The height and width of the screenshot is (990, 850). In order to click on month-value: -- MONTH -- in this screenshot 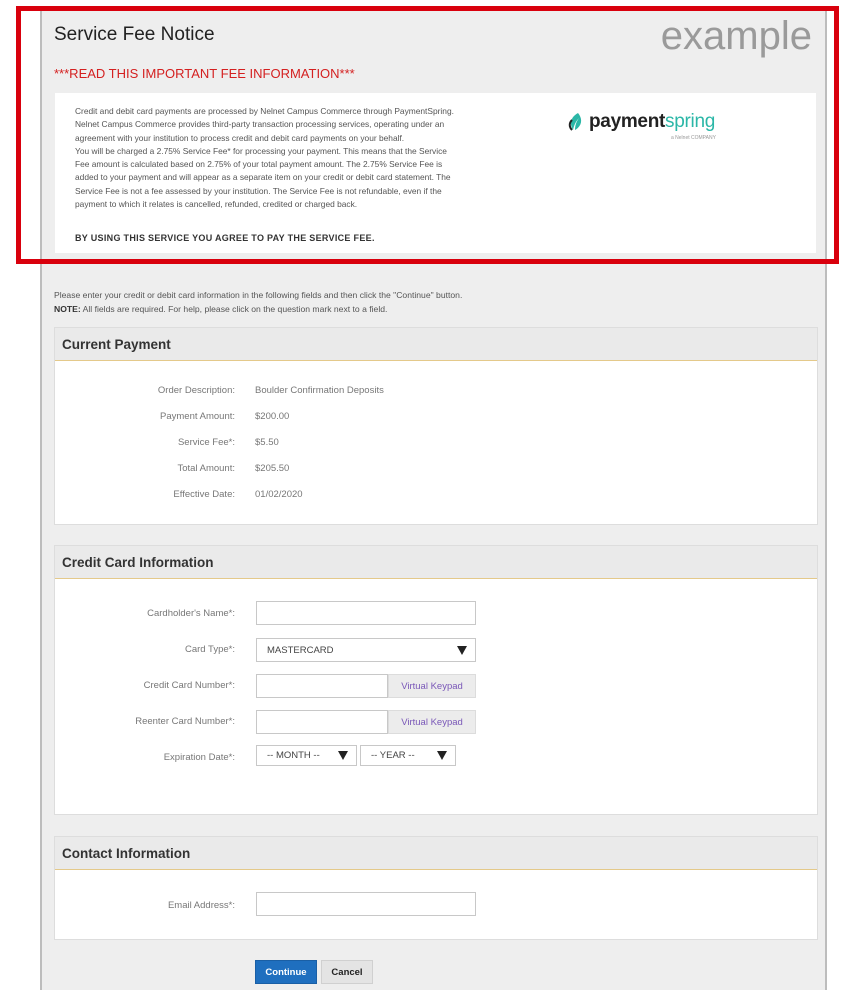, I will do `click(293, 755)`.